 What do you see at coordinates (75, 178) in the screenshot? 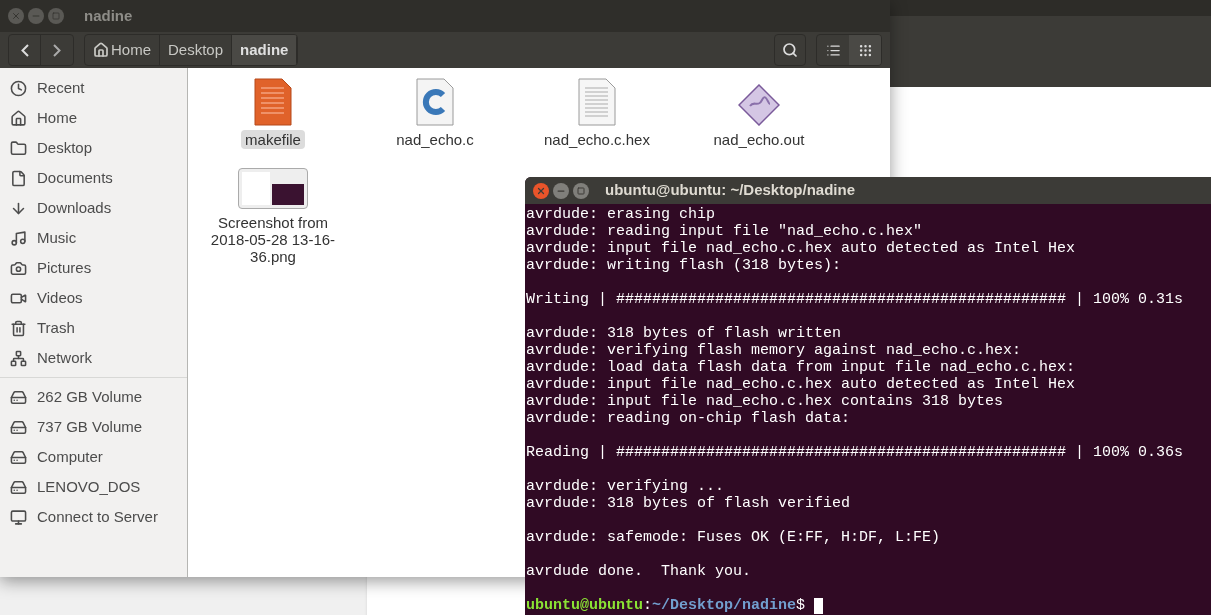
I see `sidebar-item: Documents` at bounding box center [75, 178].